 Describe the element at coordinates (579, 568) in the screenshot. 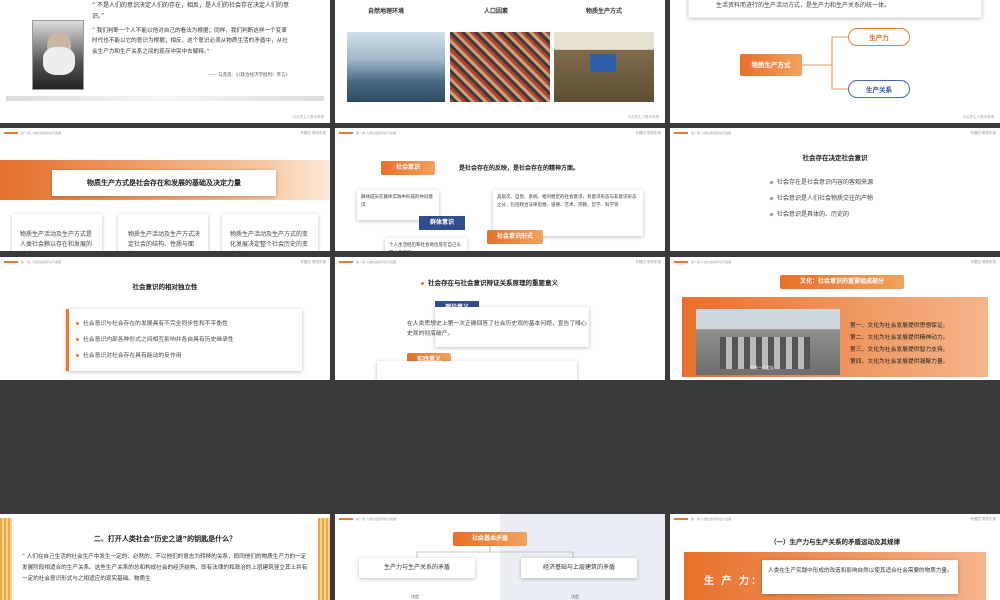

I see `right-node: 经济基础与上层建筑的矛盾` at that location.